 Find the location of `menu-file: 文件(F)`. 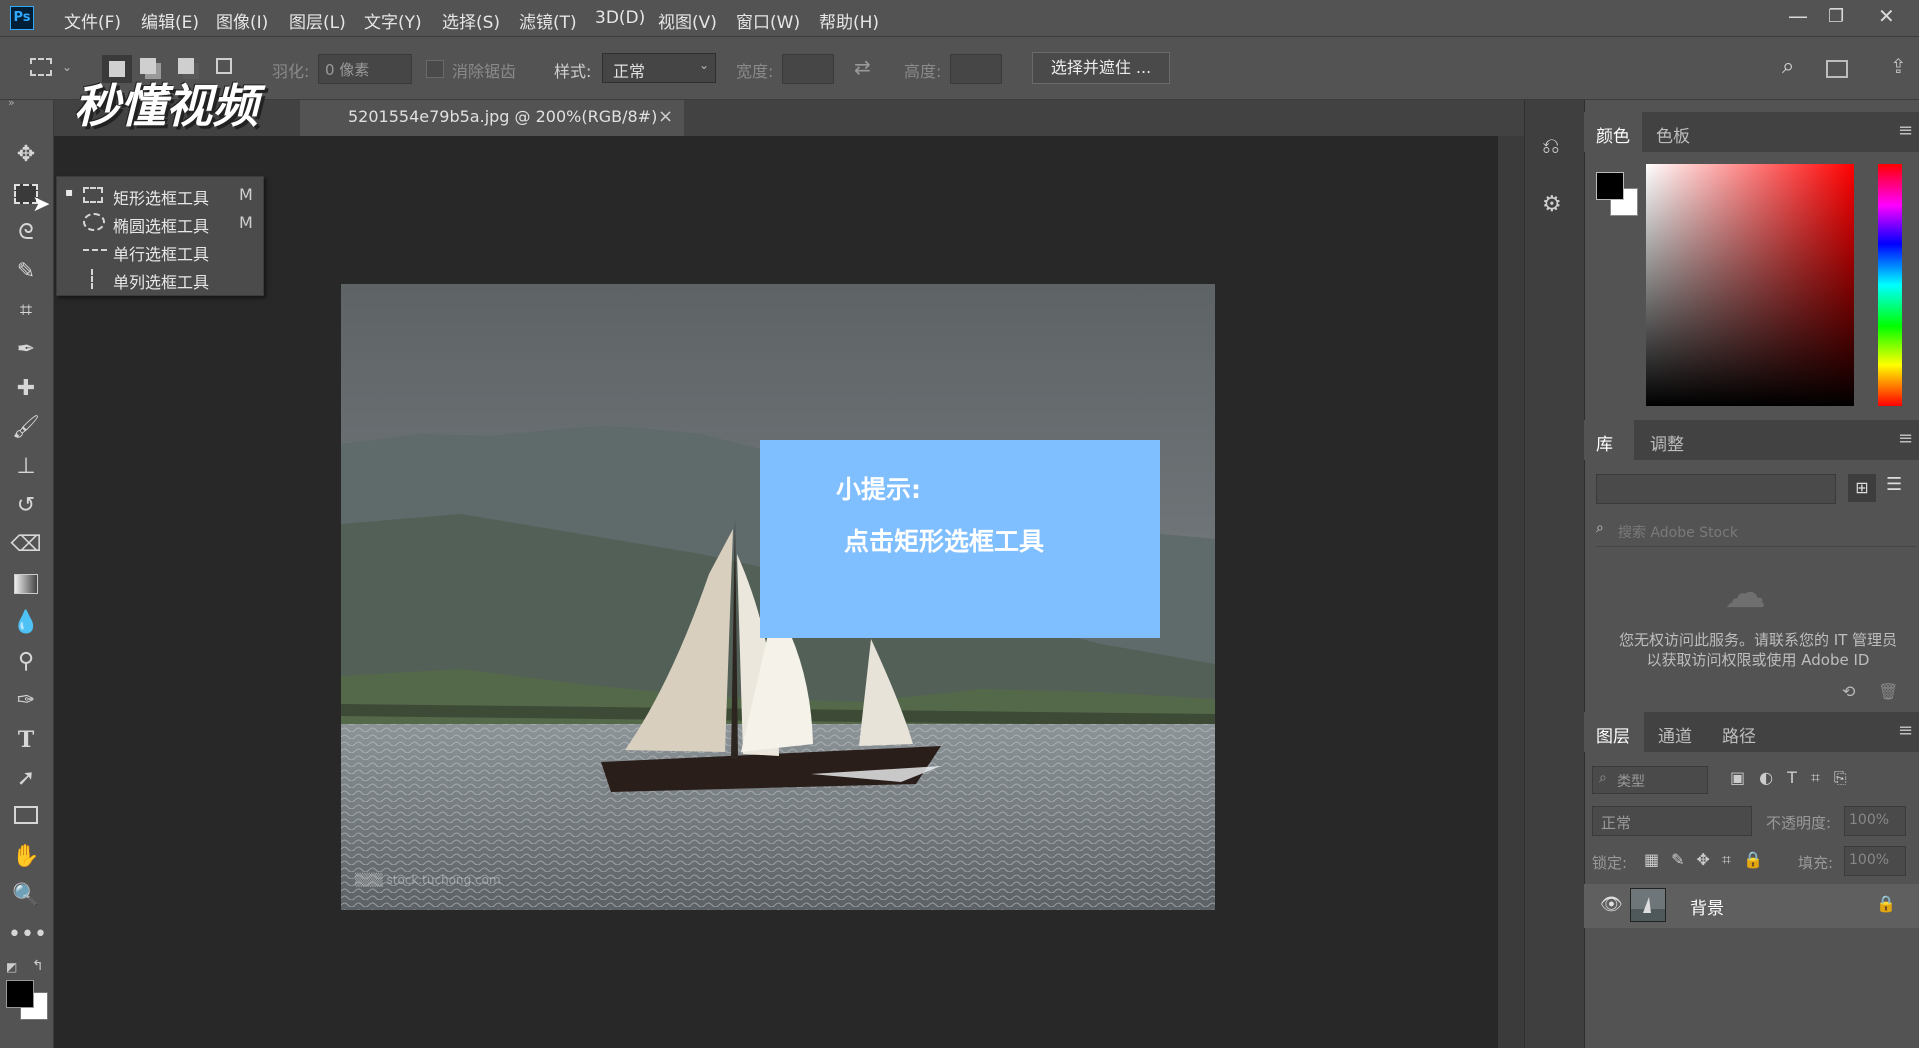

menu-file: 文件(F) is located at coordinates (92, 20).